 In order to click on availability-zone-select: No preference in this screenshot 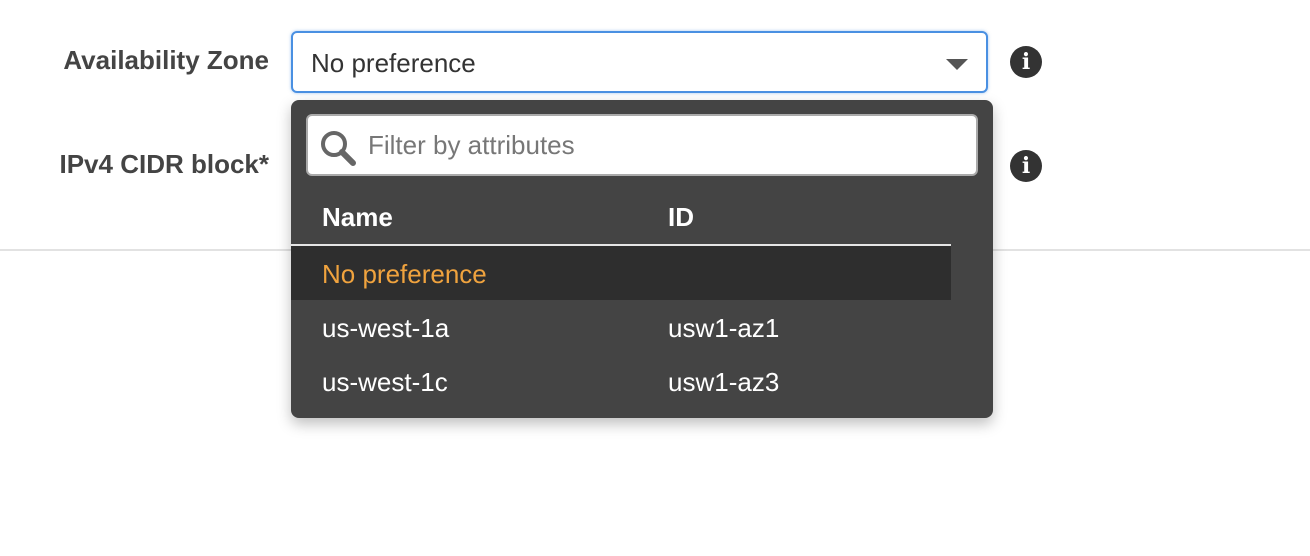, I will do `click(639, 62)`.